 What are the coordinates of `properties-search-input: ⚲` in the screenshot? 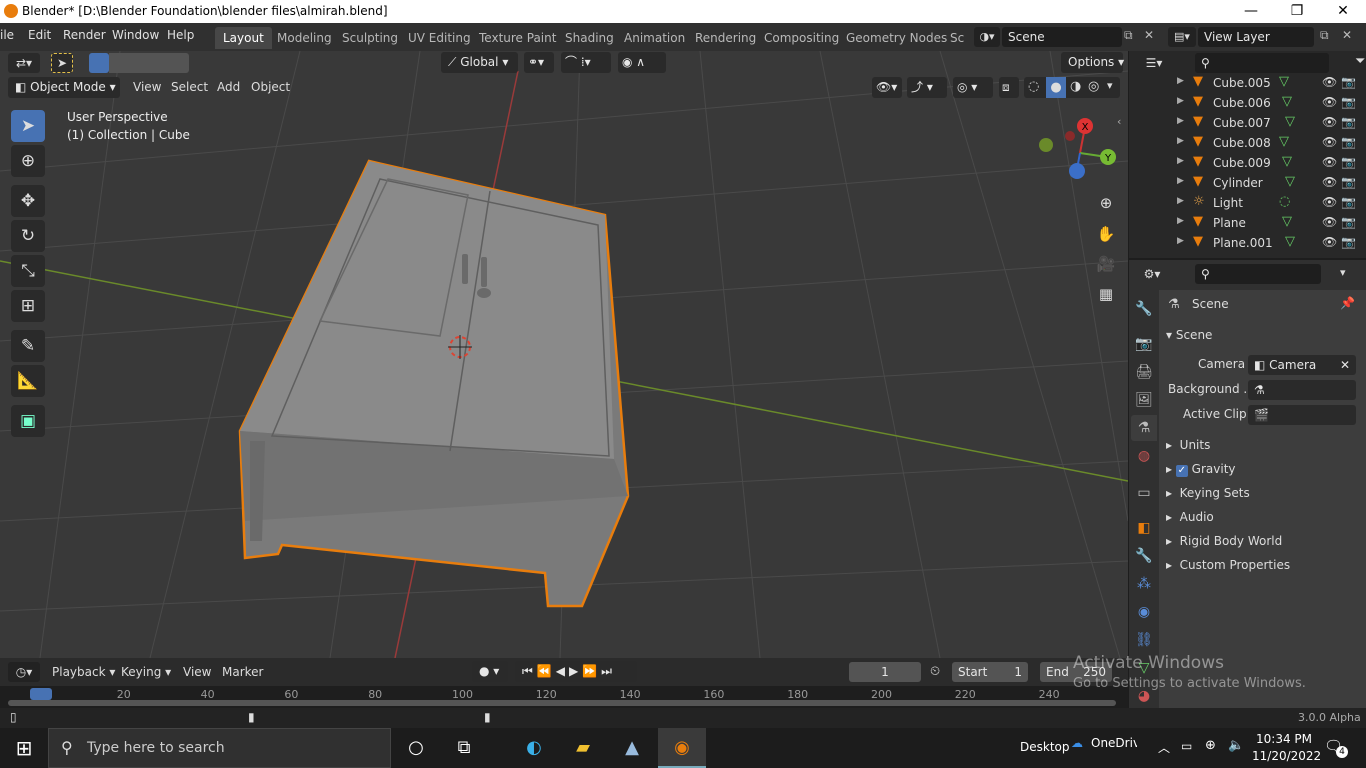 It's located at (1258, 274).